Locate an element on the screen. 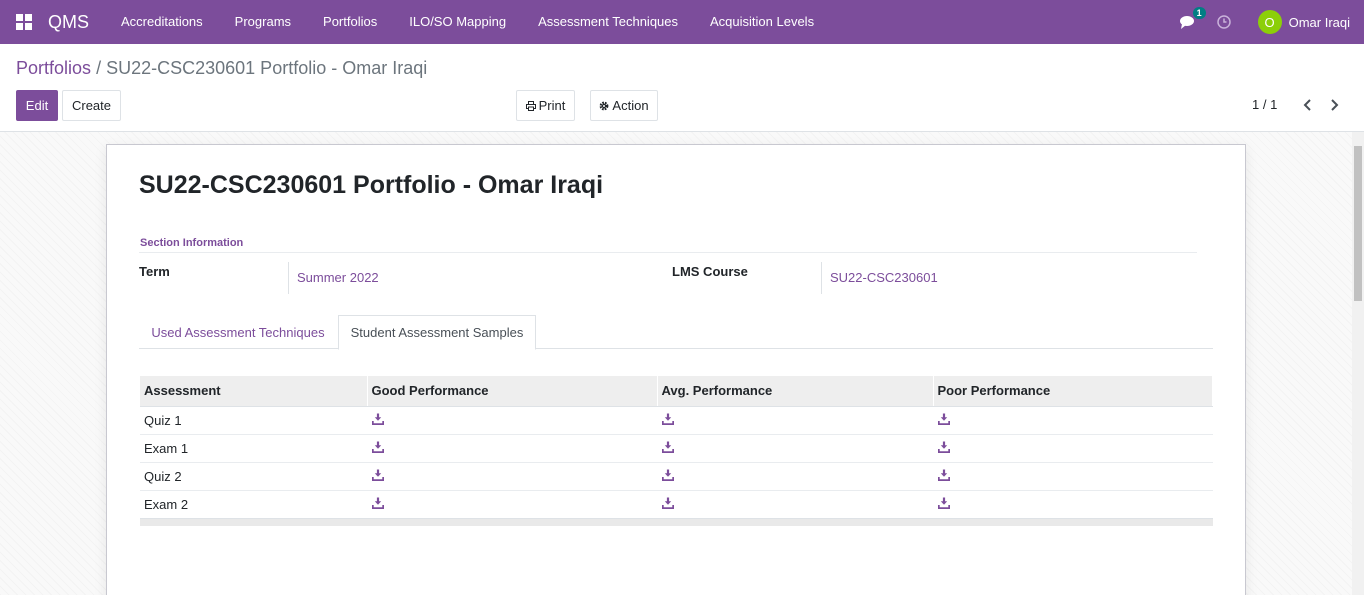  tab-used-assessment-techniques: Used Assessment Techniques is located at coordinates (238, 332).